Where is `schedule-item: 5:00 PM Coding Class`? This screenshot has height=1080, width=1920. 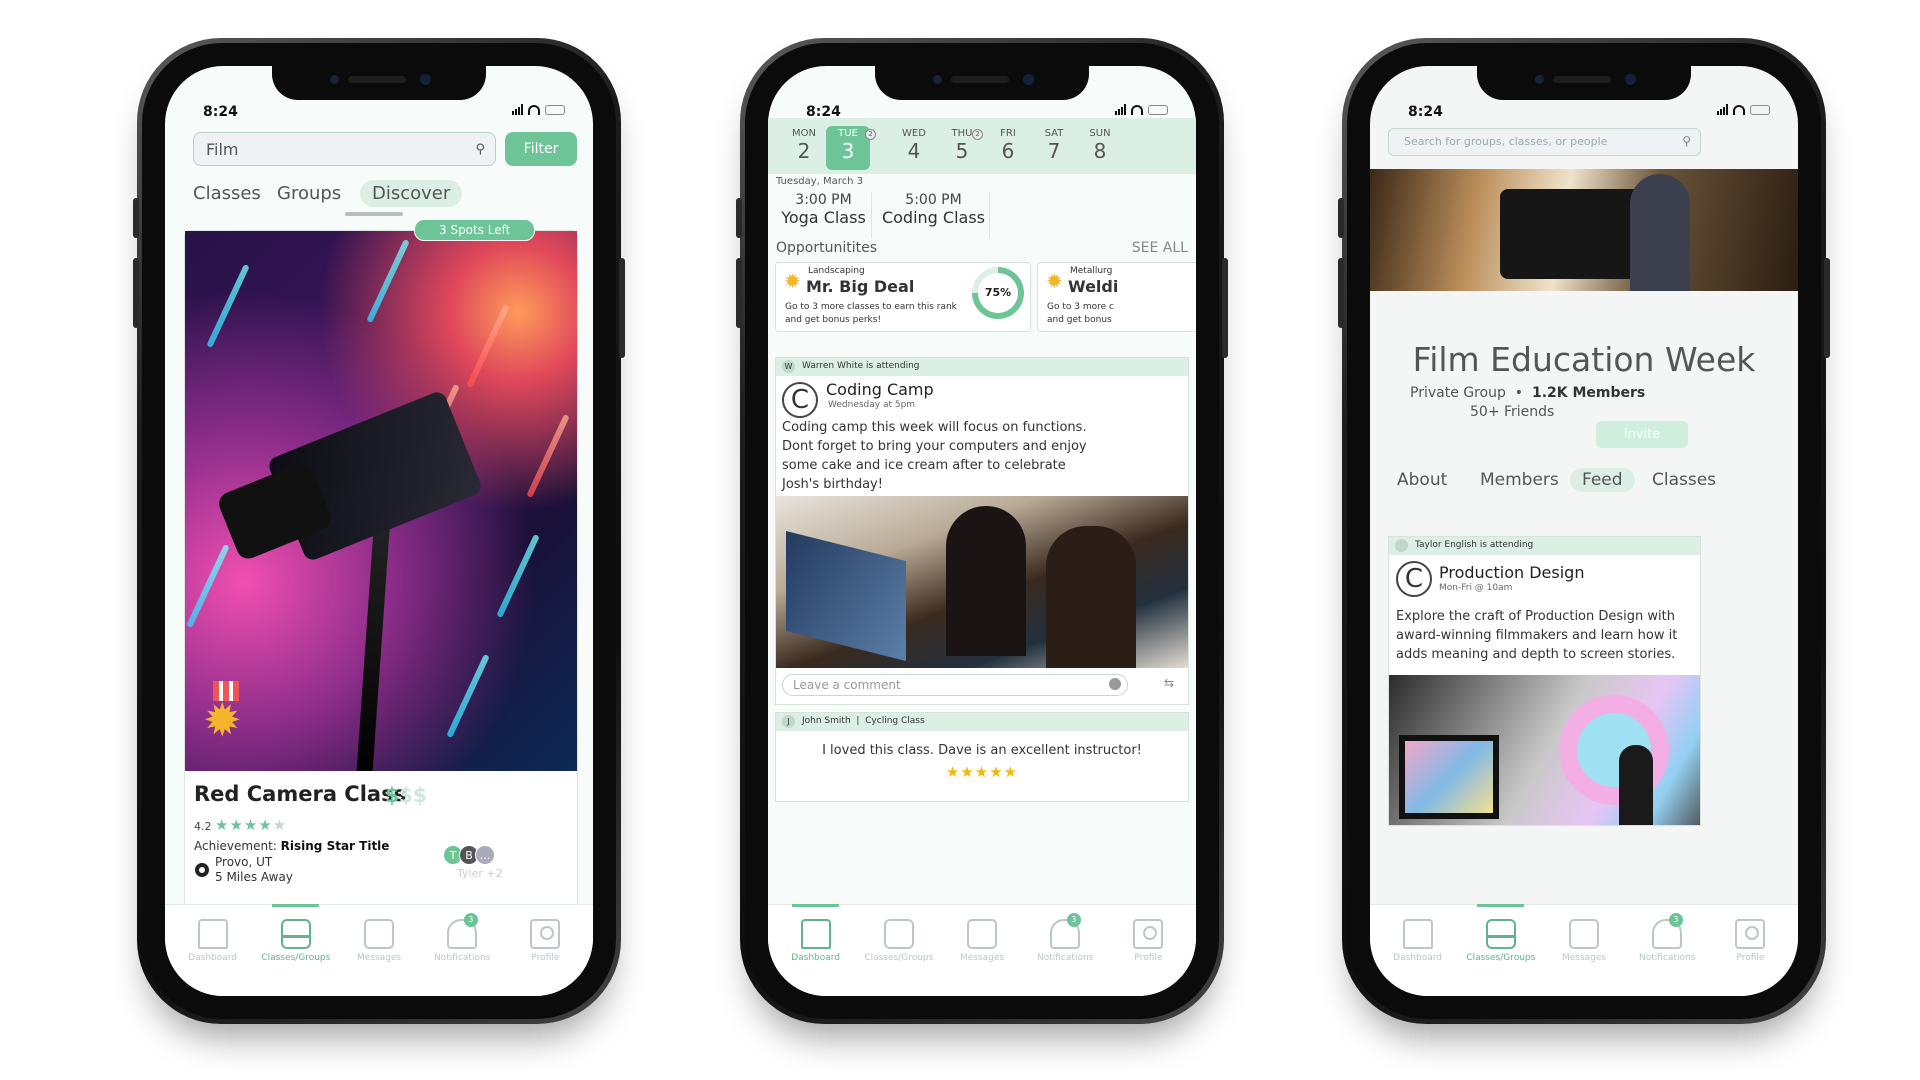
schedule-item: 5:00 PM Coding Class is located at coordinates (934, 215).